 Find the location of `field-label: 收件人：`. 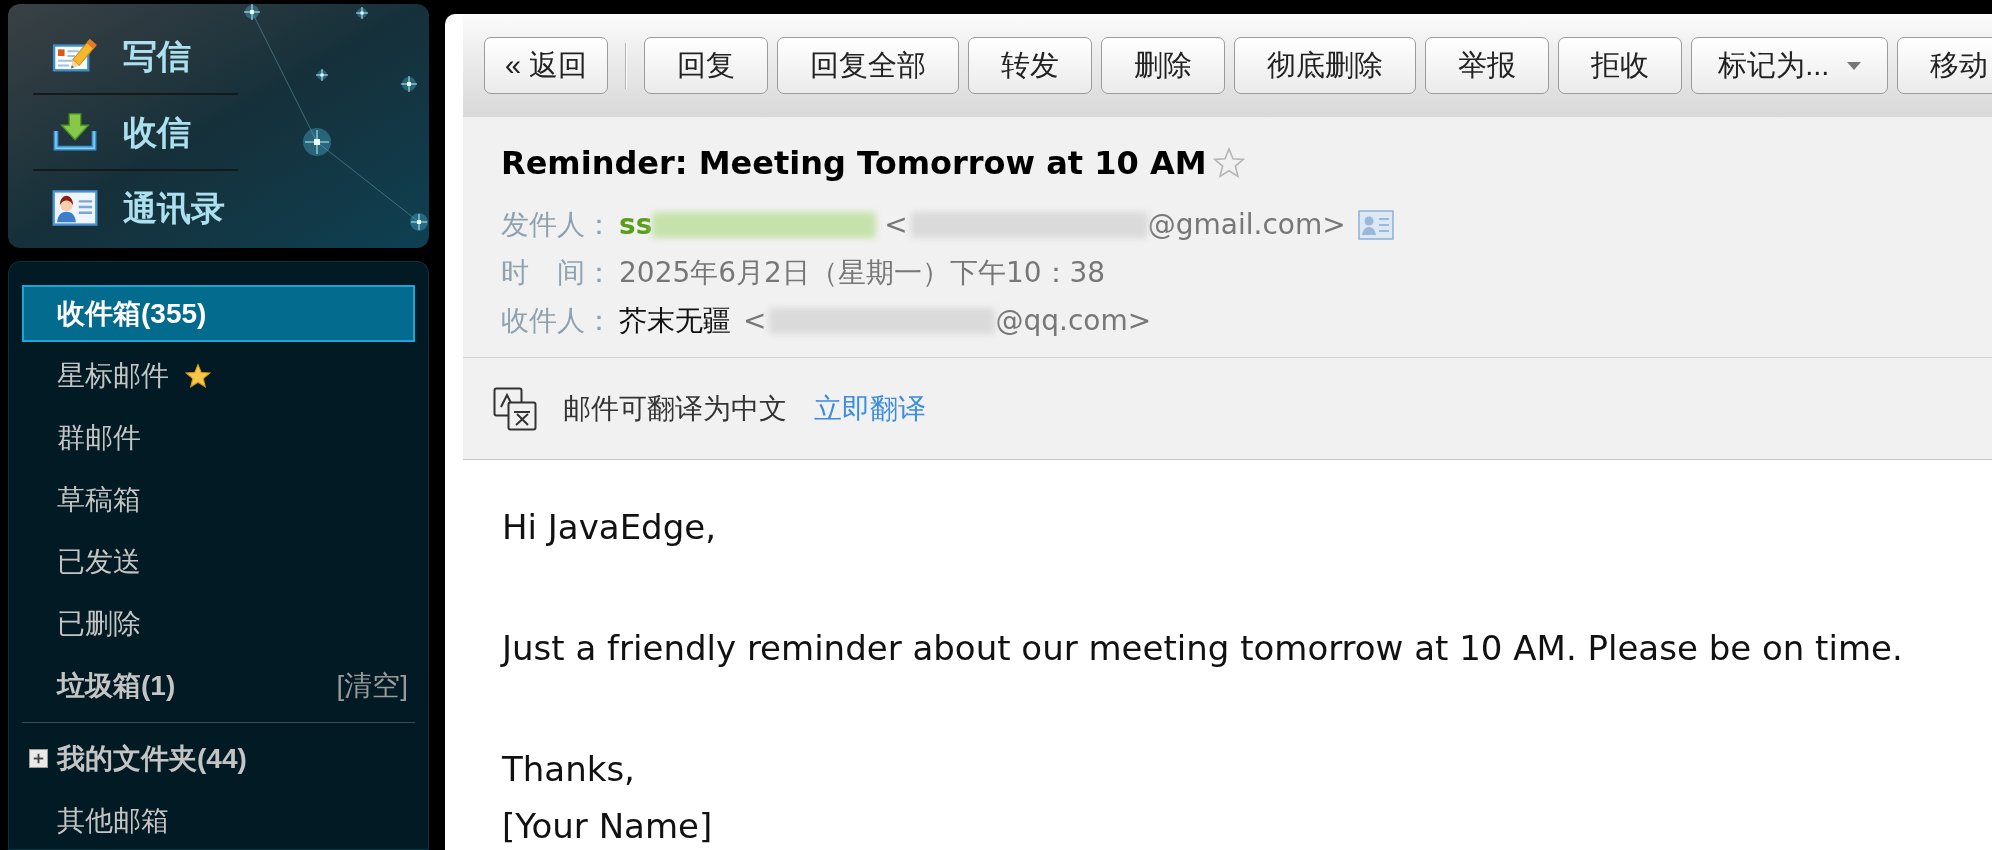

field-label: 收件人： is located at coordinates (557, 321).